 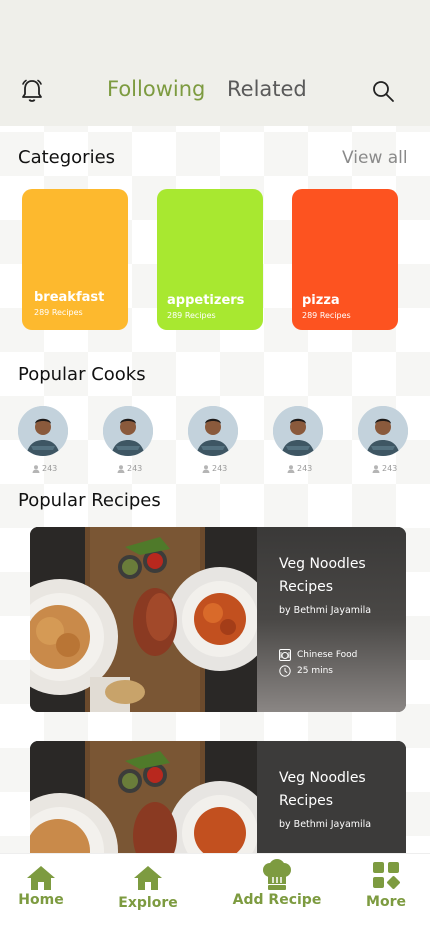 I want to click on categories-title: Categories, so click(x=67, y=157).